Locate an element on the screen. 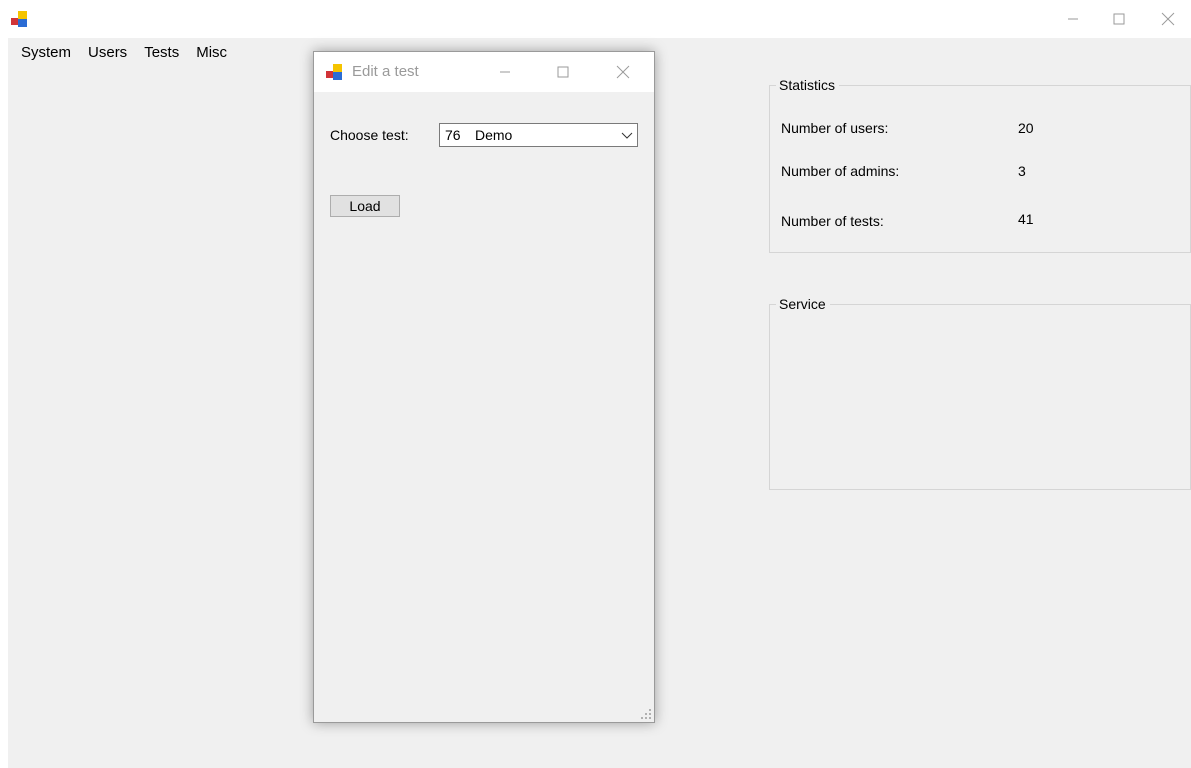 This screenshot has width=1191, height=768. dialog-title: Edit a test is located at coordinates (385, 71).